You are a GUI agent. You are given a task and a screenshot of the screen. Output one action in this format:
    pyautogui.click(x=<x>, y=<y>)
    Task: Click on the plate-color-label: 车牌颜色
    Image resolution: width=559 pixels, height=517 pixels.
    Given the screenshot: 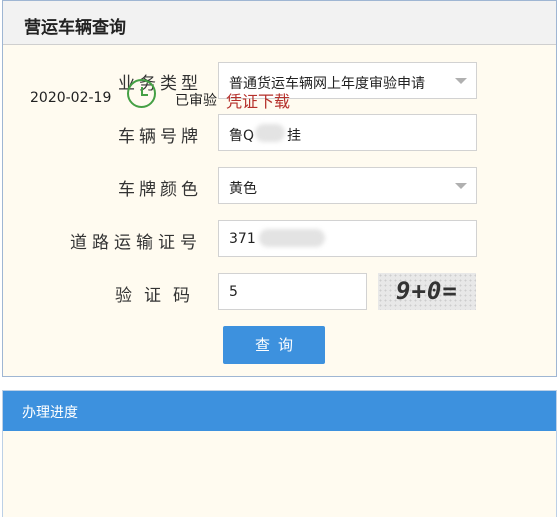 What is the action you would take?
    pyautogui.click(x=160, y=190)
    